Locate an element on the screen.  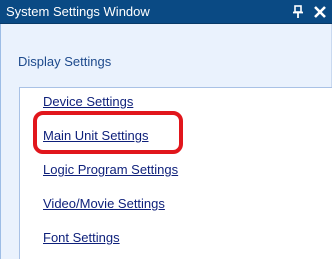
device-settings-link: Device Settings is located at coordinates (88, 101).